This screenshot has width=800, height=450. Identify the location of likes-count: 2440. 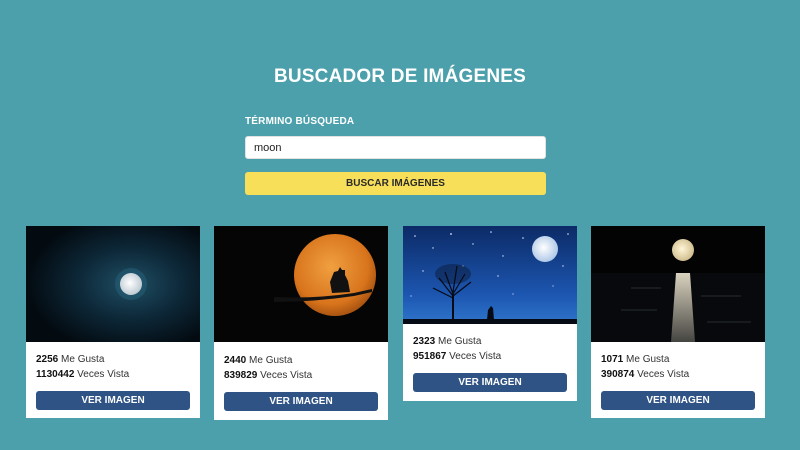
(235, 360).